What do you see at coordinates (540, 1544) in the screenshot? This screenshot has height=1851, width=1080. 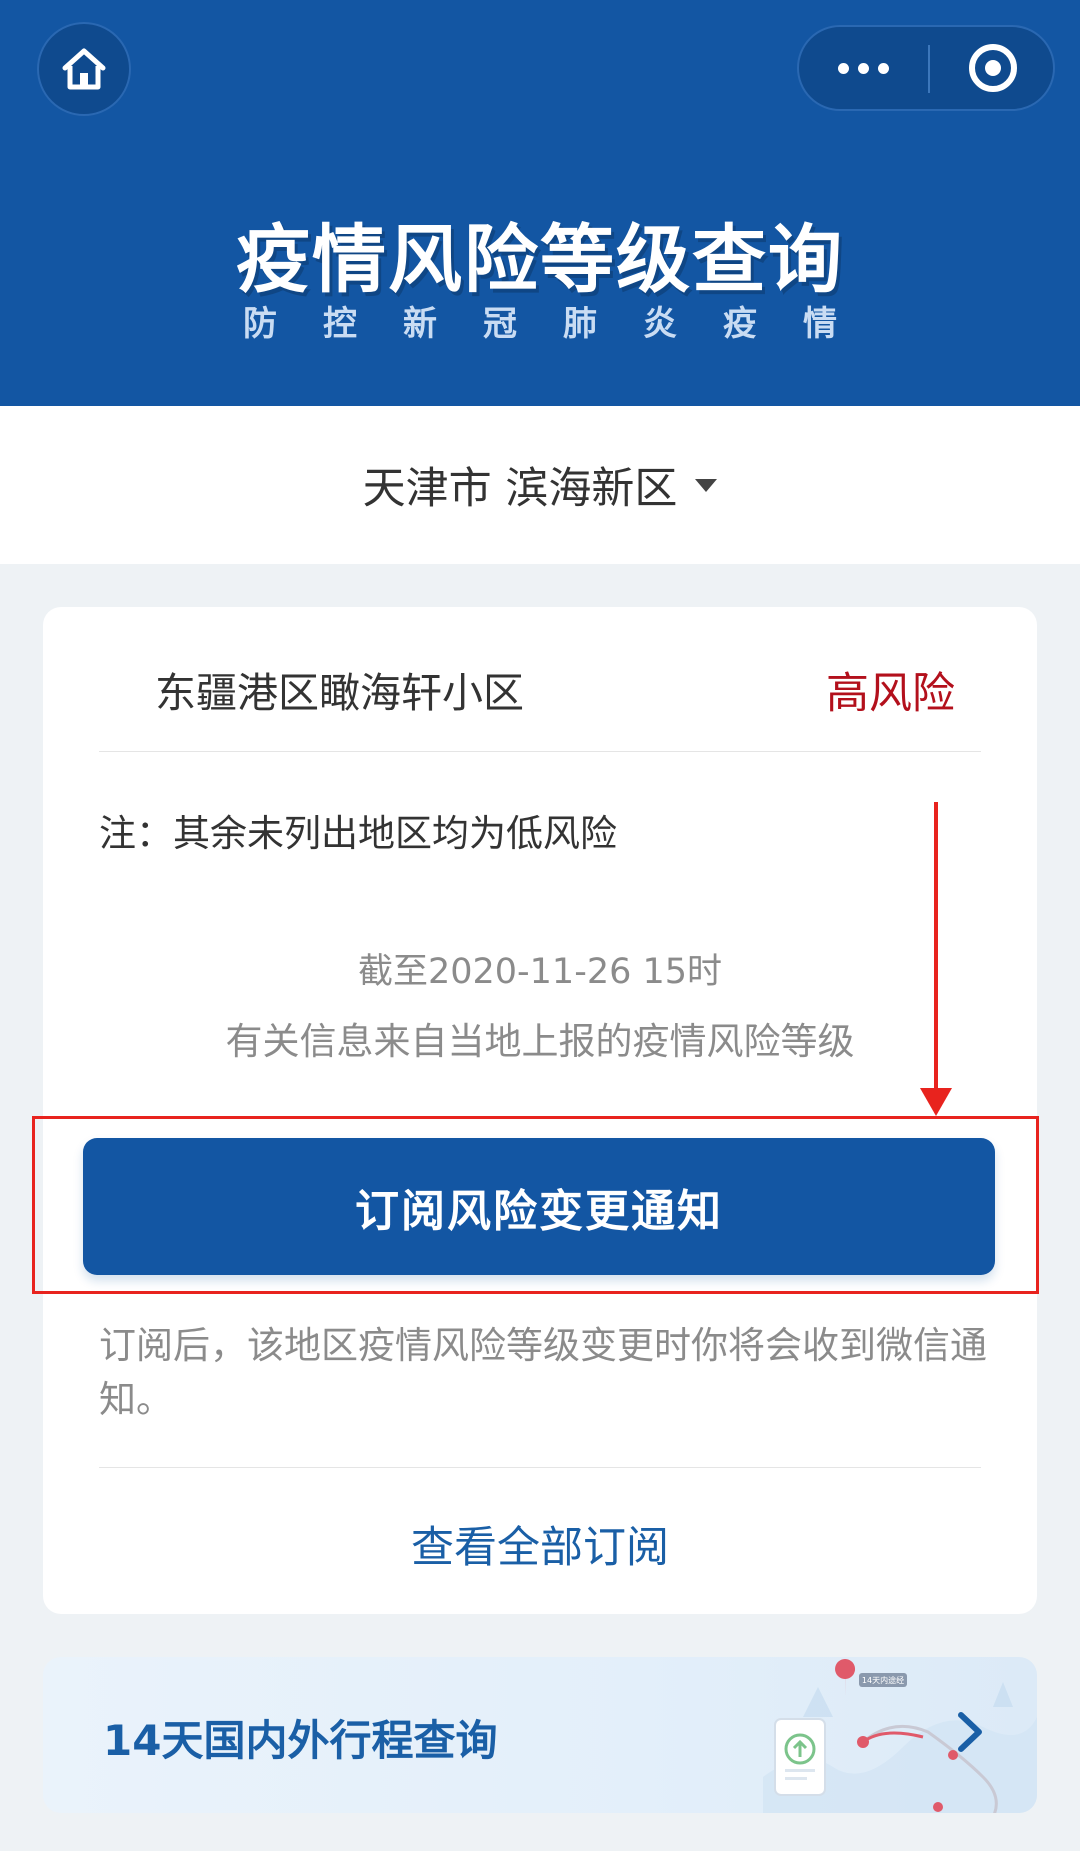 I see `view-all-subscriptions-link: 查看全部订阅` at bounding box center [540, 1544].